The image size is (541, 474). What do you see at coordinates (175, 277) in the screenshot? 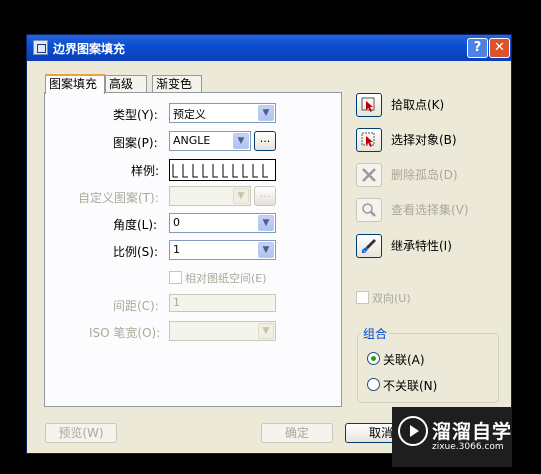
I see `relative-paperspace-checkbox` at bounding box center [175, 277].